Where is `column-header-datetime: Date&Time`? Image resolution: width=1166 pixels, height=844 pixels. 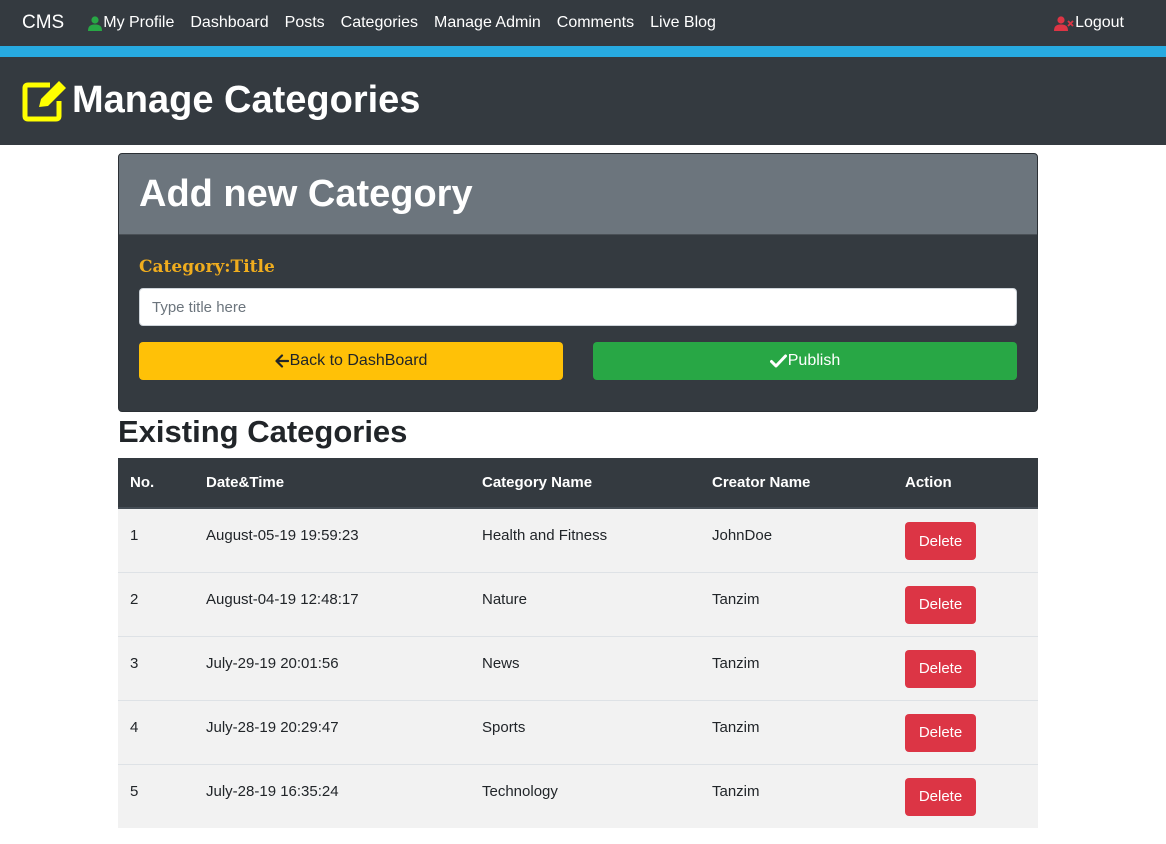
column-header-datetime: Date&Time is located at coordinates (332, 483).